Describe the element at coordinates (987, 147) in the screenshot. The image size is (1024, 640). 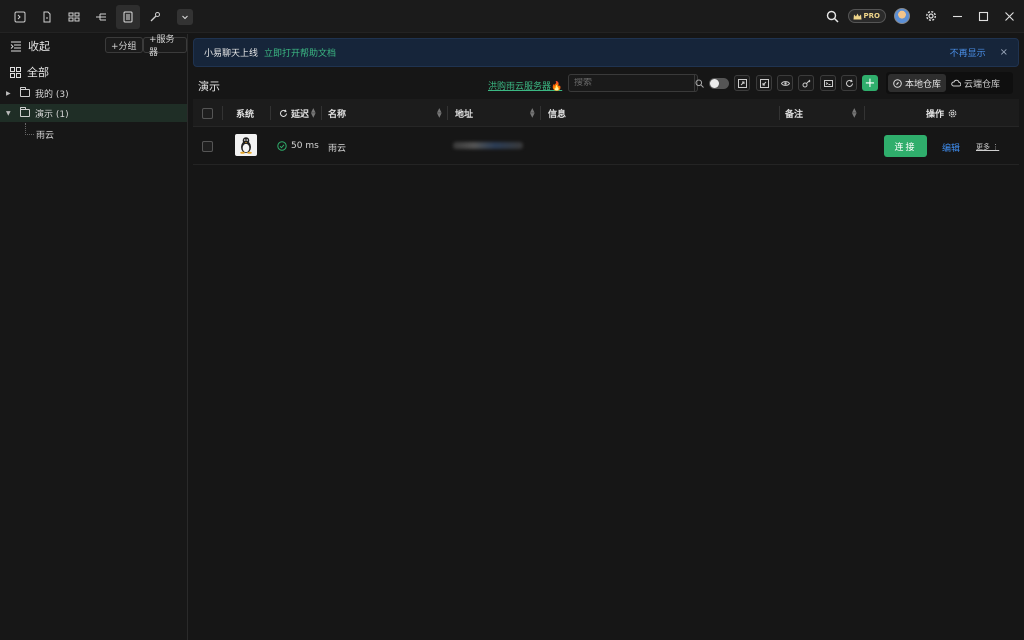
I see `more-menu-link: 更多 ⋮` at that location.